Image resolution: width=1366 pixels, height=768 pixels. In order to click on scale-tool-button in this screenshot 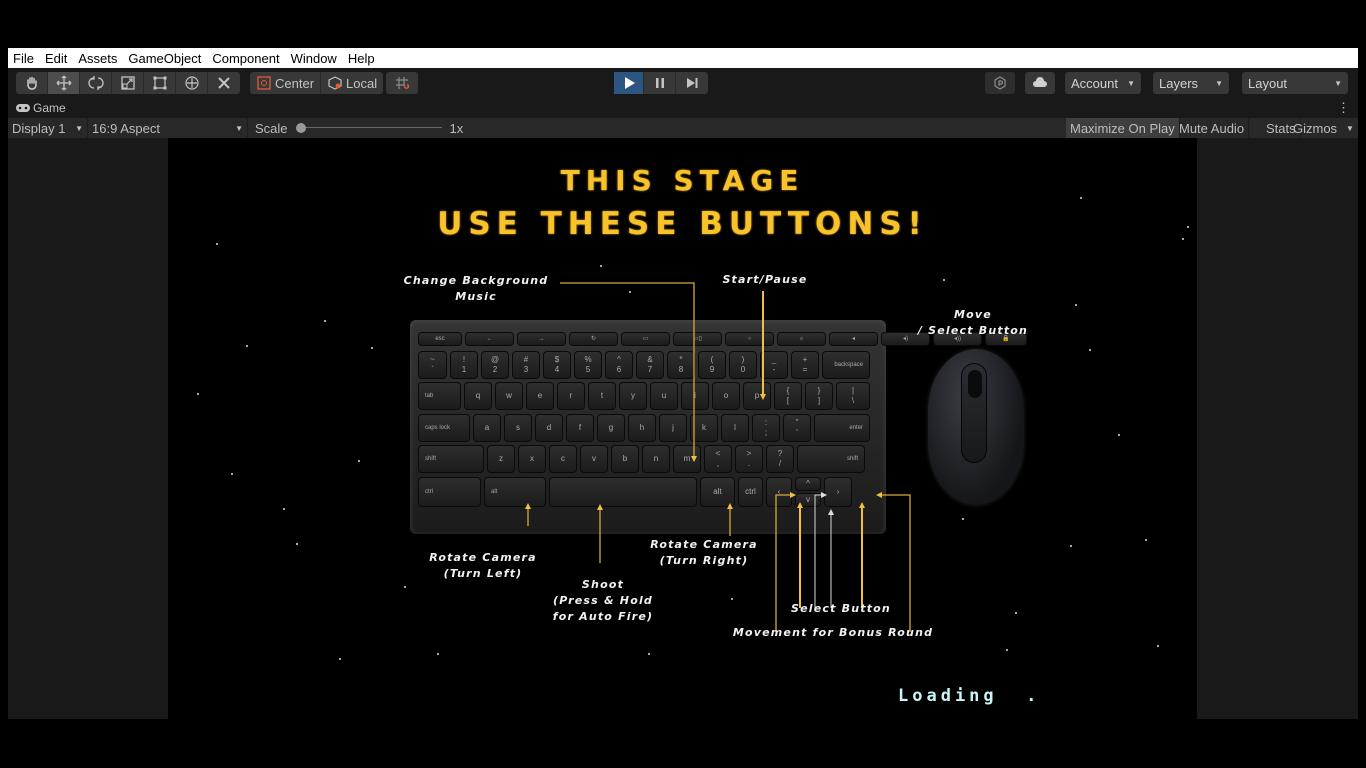, I will do `click(128, 83)`.